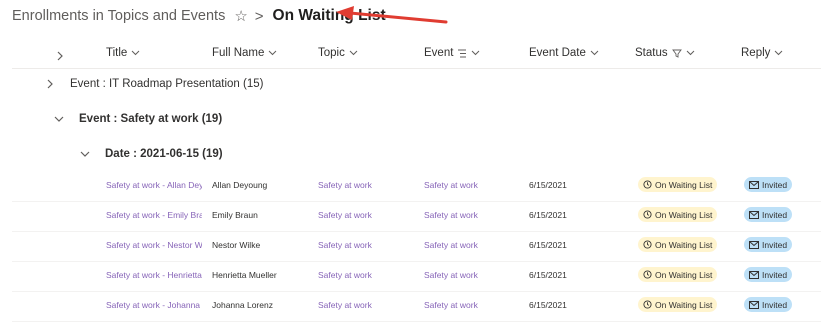  Describe the element at coordinates (164, 154) in the screenshot. I see `group-label: Date : 2021-06-15 (19)` at that location.